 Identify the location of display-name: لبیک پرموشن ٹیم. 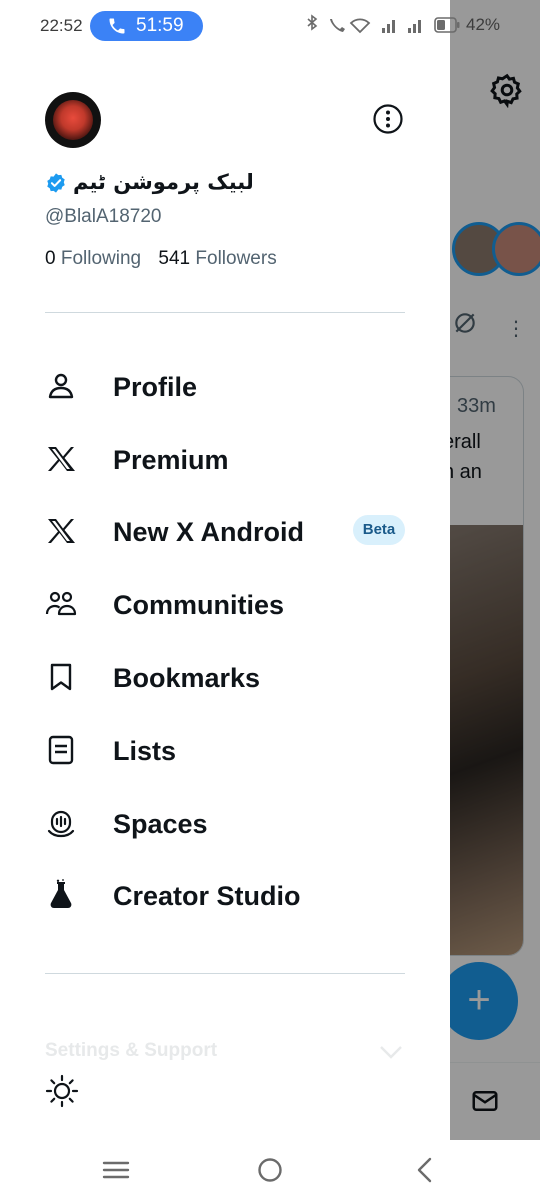
(163, 182).